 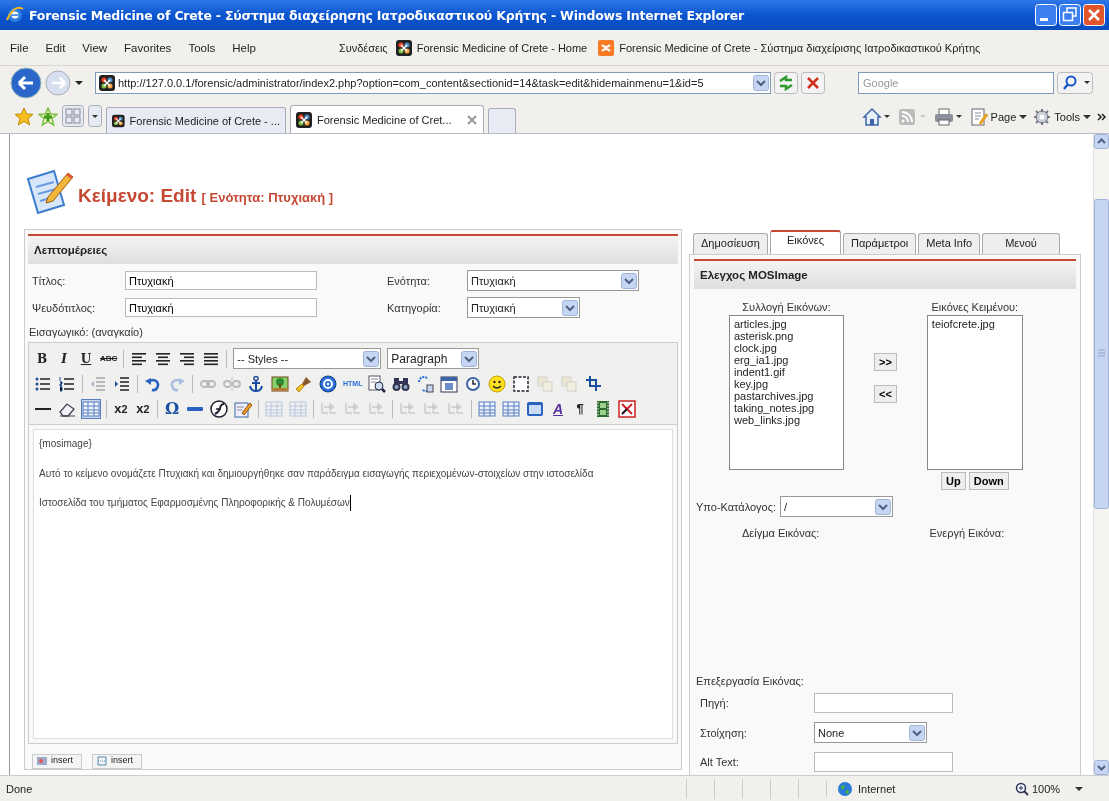 What do you see at coordinates (879, 243) in the screenshot?
I see `tab: Παράμετροι` at bounding box center [879, 243].